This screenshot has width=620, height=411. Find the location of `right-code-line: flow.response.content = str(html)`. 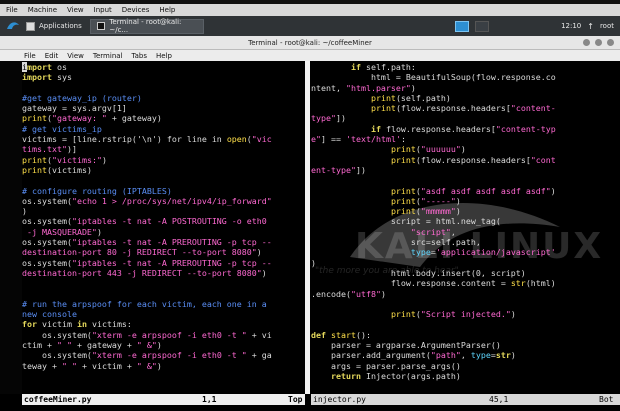

right-code-line: flow.response.content = str(html) is located at coordinates (465, 283).